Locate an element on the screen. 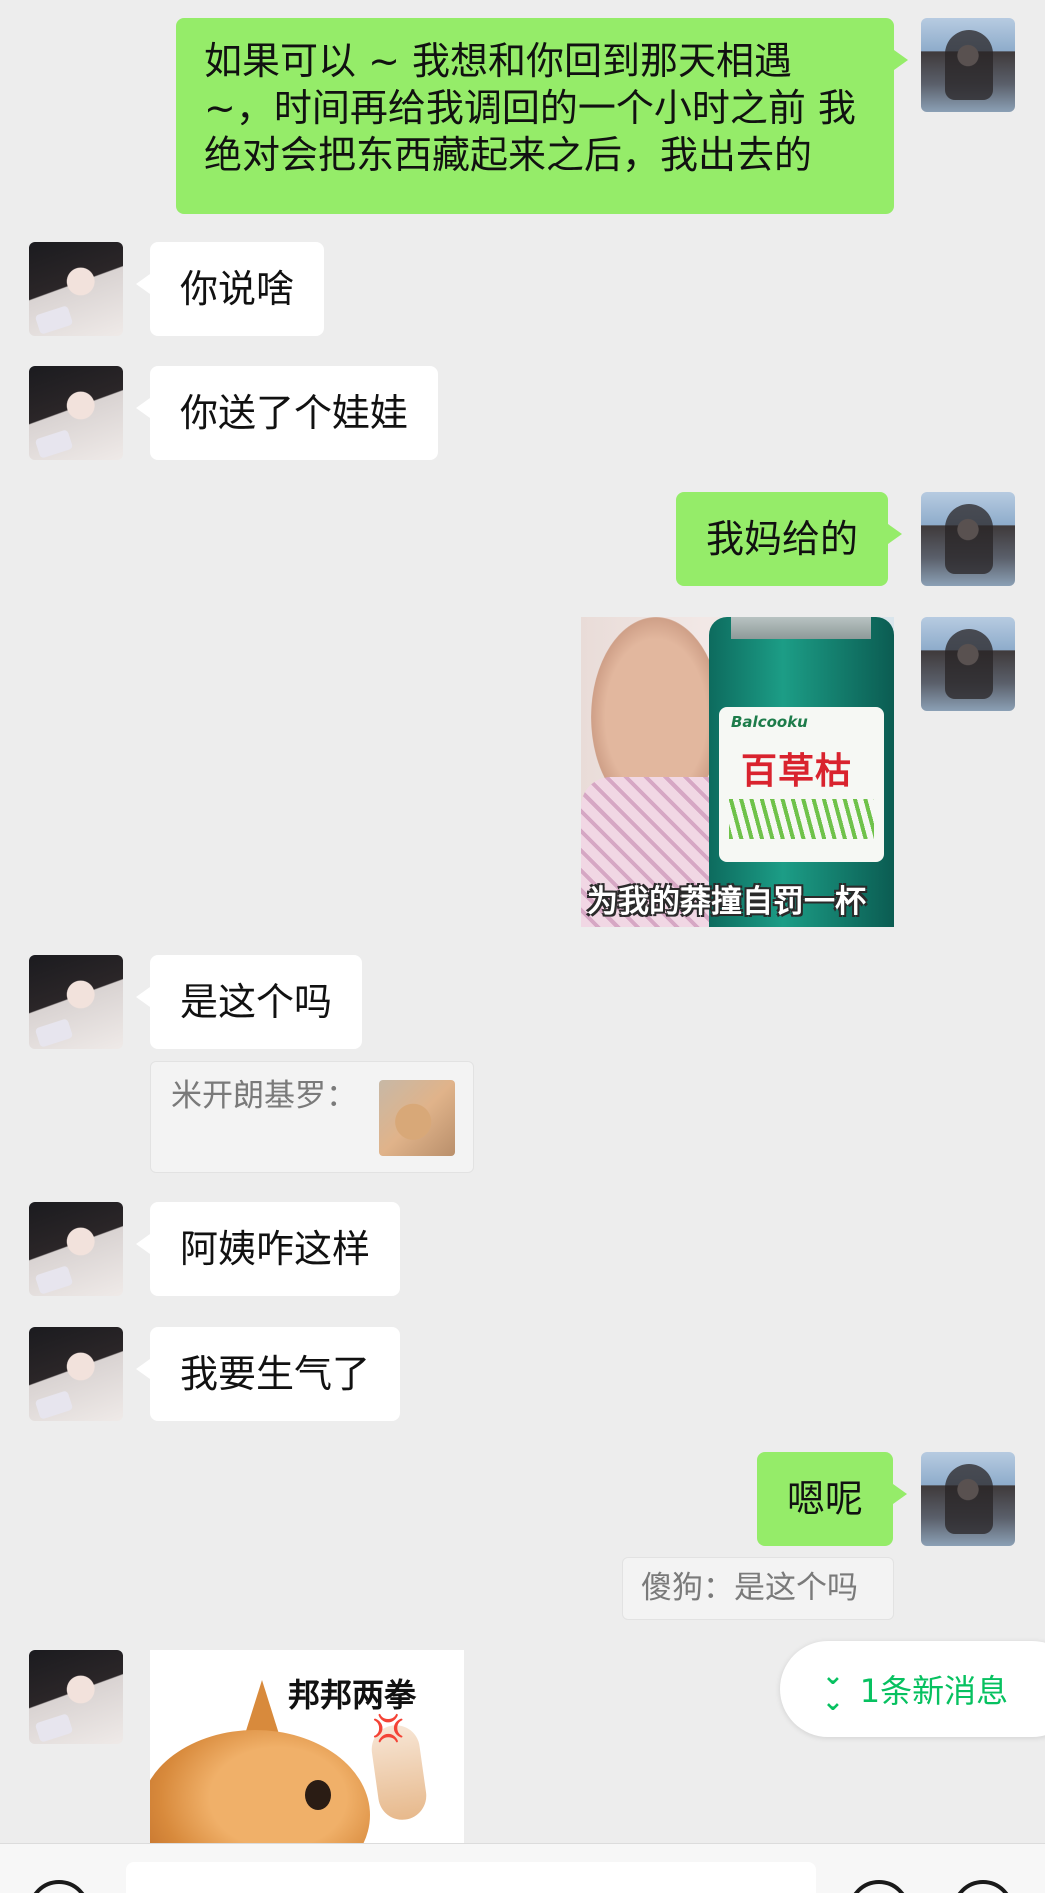 This screenshot has height=1893, width=1045. message-bubble-received: 阿姨咋这样 is located at coordinates (268, 1249).